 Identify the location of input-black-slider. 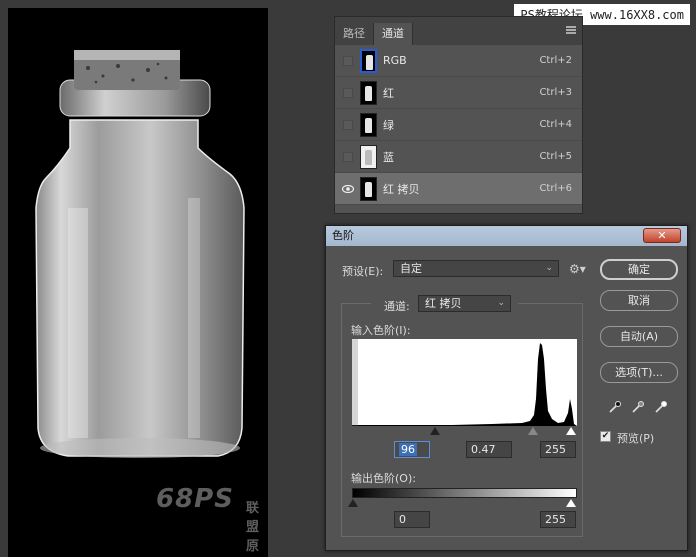
(435, 431).